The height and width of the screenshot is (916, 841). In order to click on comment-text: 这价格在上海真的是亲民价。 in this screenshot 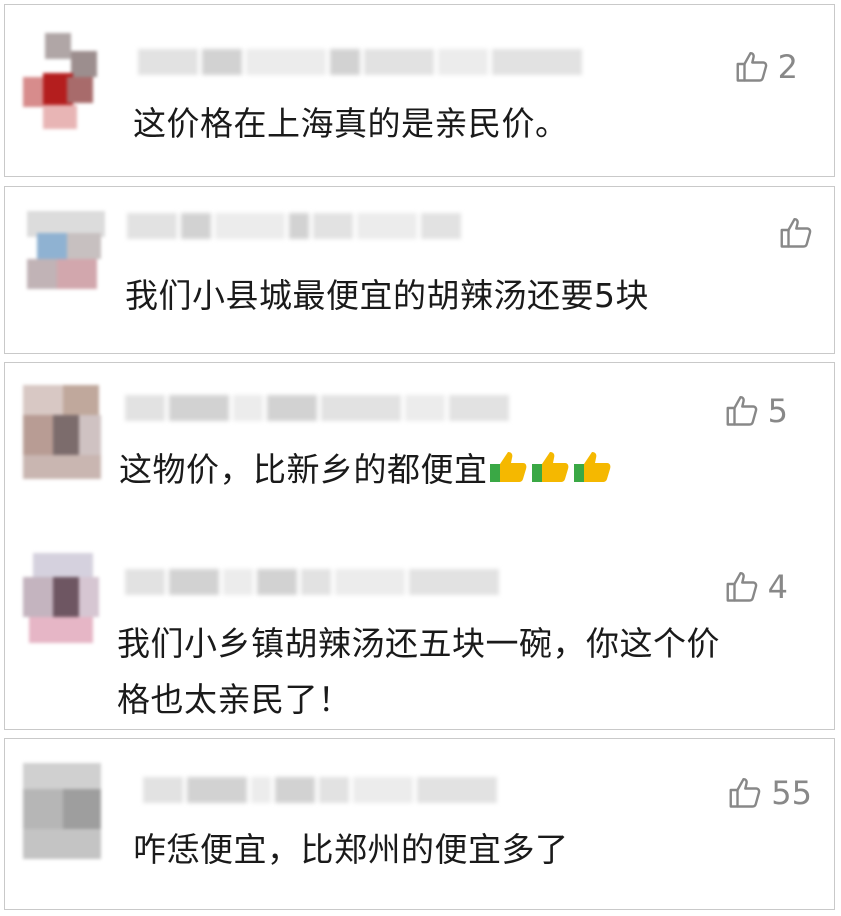, I will do `click(351, 123)`.